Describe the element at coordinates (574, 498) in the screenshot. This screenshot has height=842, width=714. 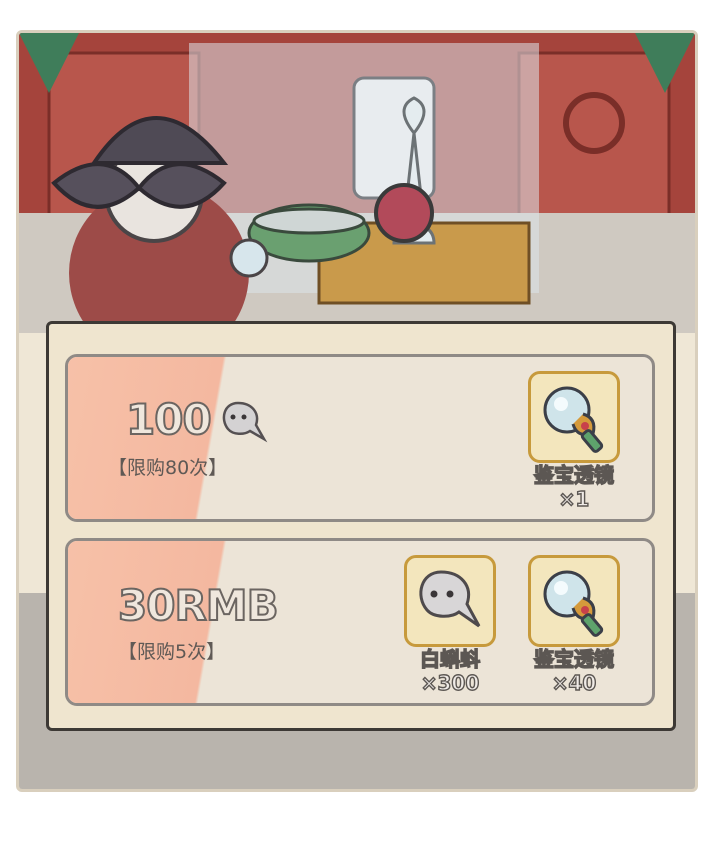
I see `reward-quantity: ×1` at that location.